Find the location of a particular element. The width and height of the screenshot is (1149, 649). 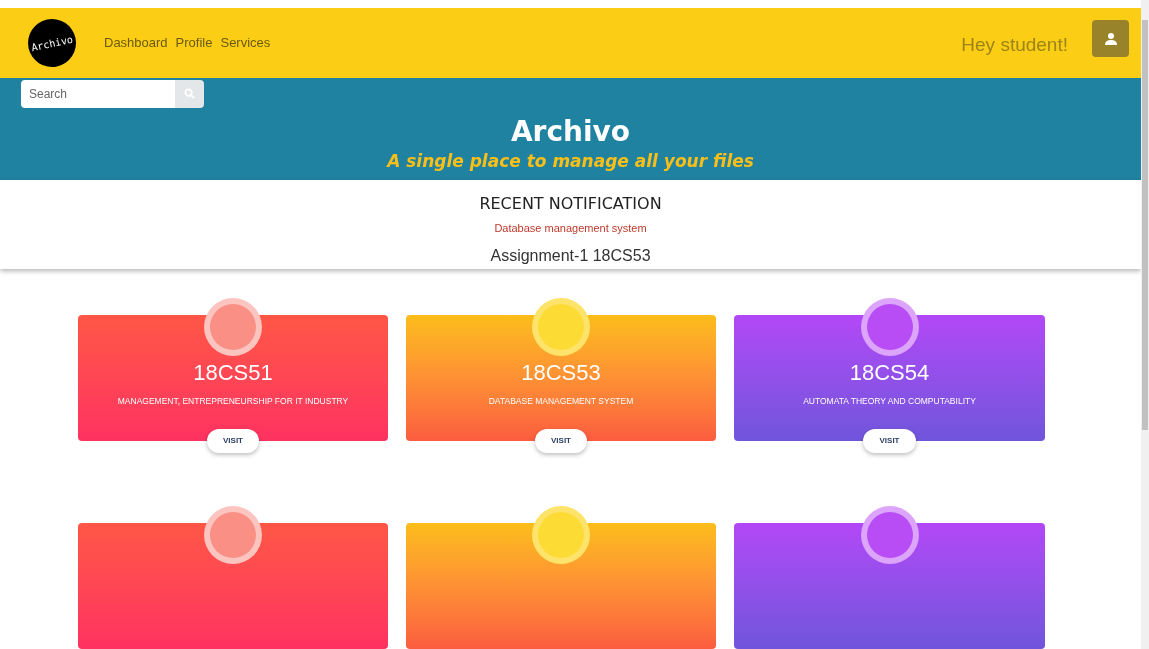

user-button is located at coordinates (1110, 38).